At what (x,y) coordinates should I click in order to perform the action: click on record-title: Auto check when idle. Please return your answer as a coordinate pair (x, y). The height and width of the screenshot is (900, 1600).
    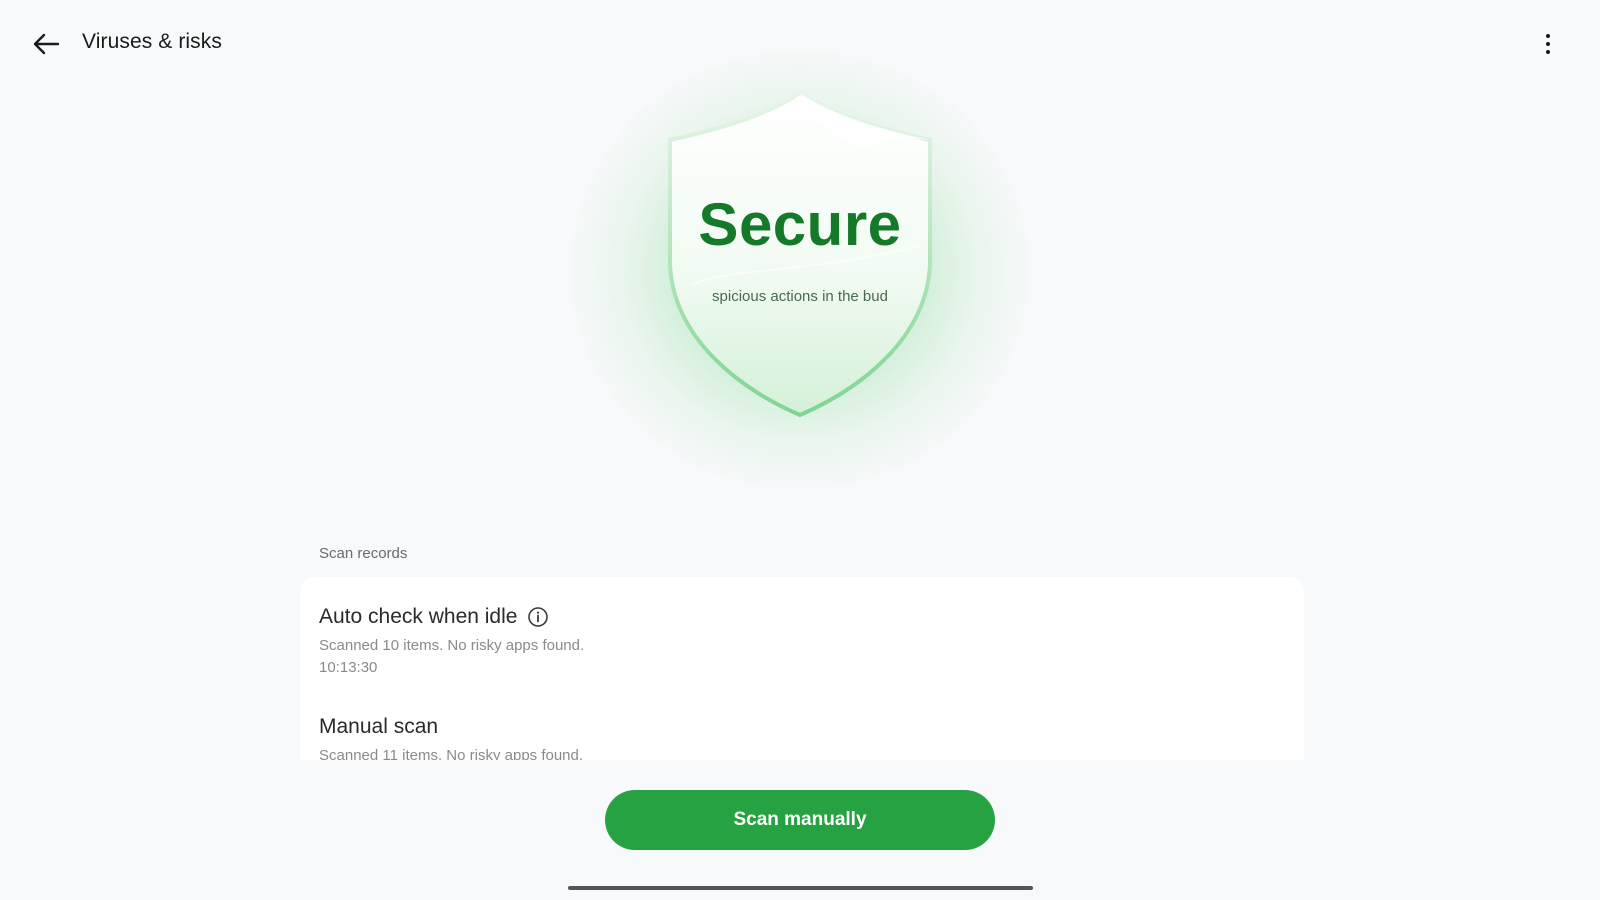
    Looking at the image, I should click on (418, 616).